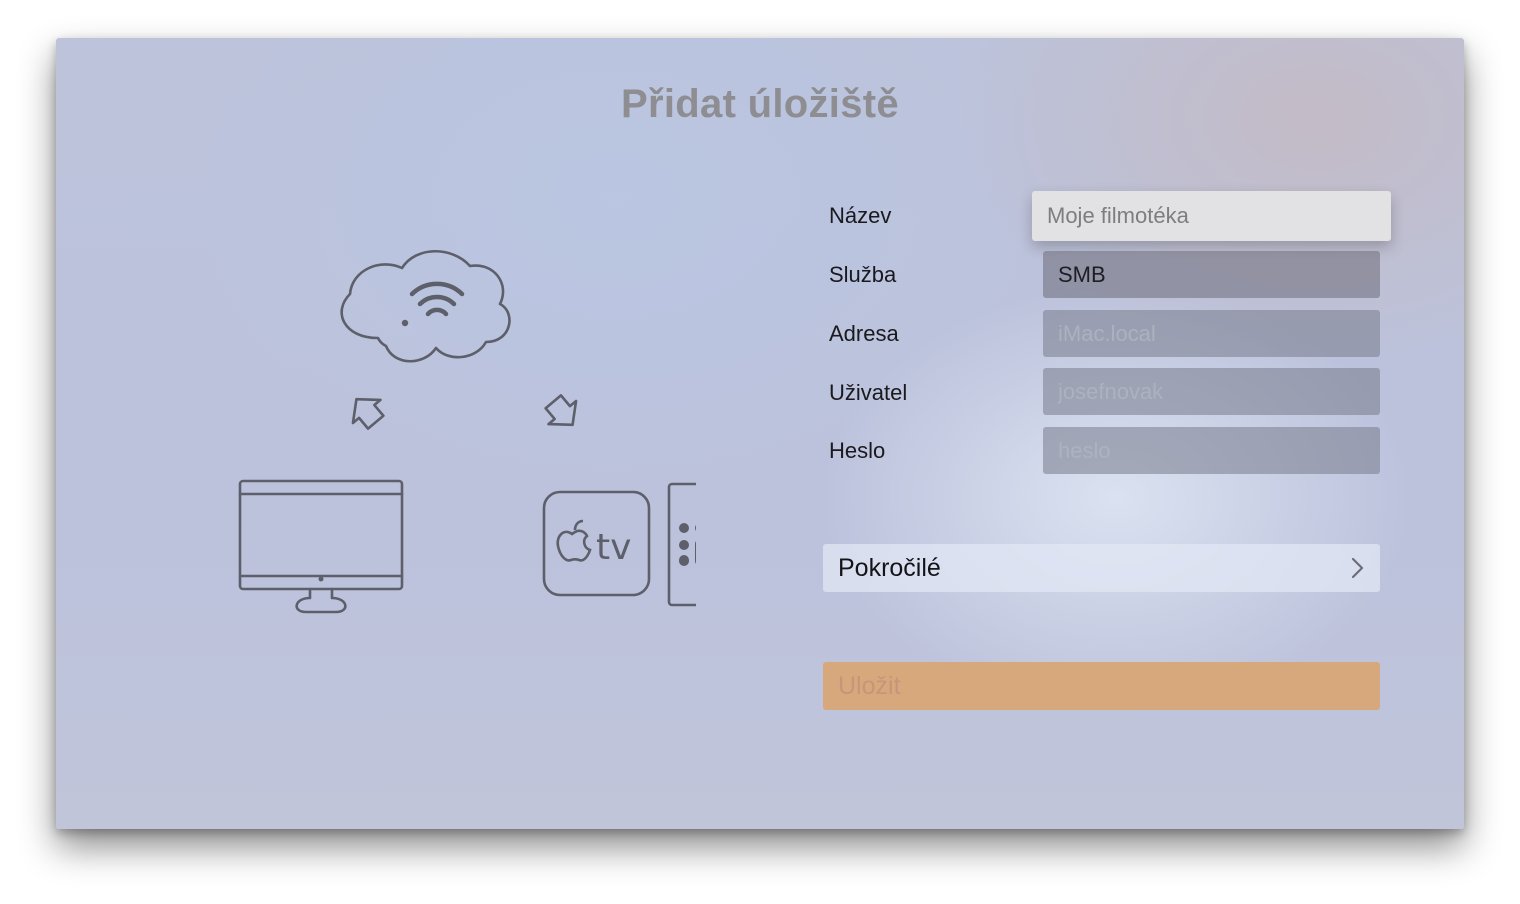  I want to click on page-title: Přidat úložiště, so click(760, 104).